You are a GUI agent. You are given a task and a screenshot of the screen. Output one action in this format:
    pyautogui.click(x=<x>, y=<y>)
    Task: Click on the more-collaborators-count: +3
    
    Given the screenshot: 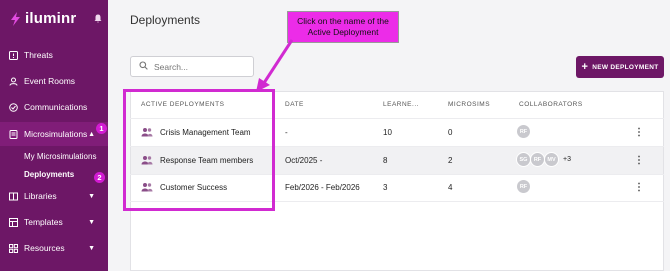 What is the action you would take?
    pyautogui.click(x=567, y=159)
    